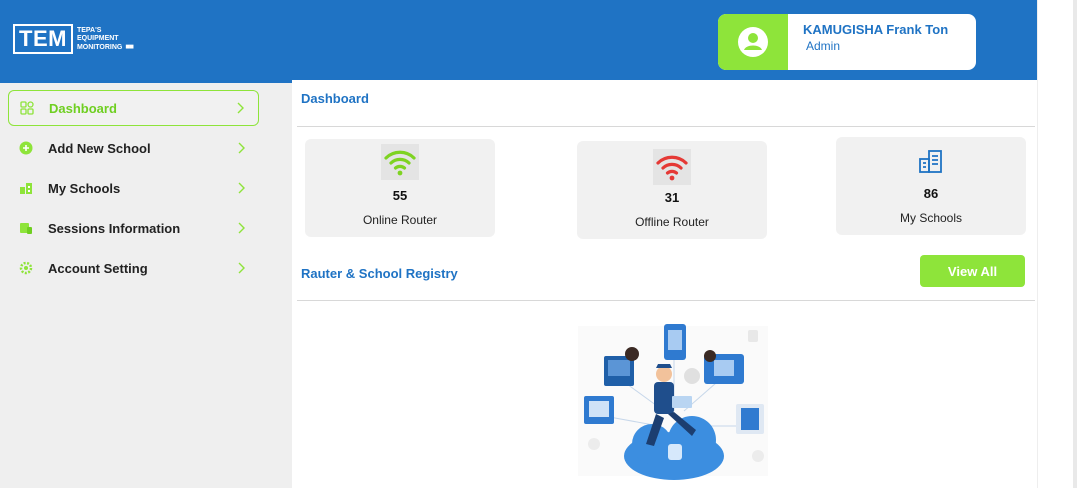 This screenshot has width=1080, height=488. I want to click on stat-value: 86, so click(931, 193).